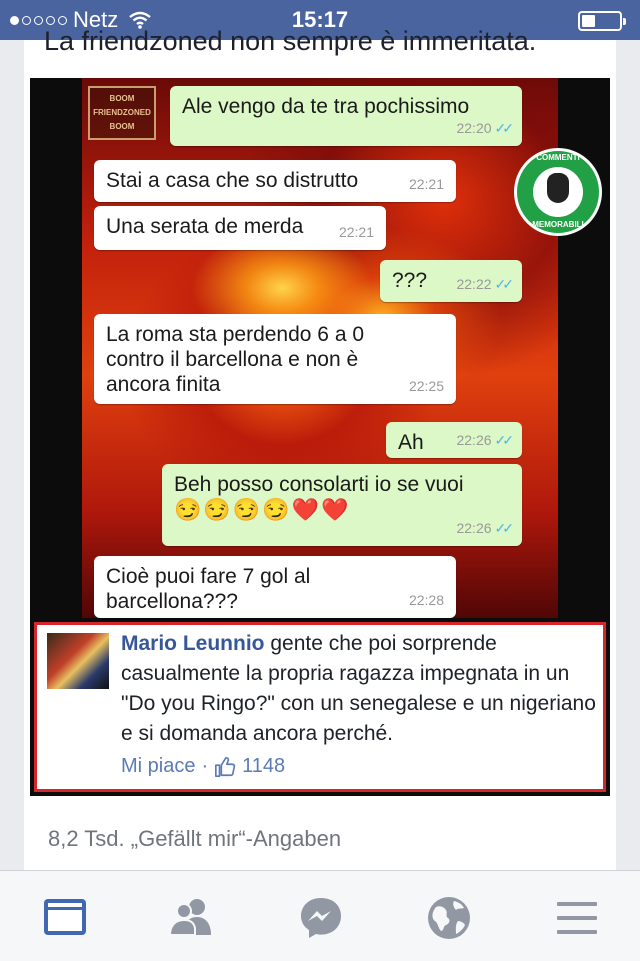 The height and width of the screenshot is (961, 640). What do you see at coordinates (485, 284) in the screenshot?
I see `message-timestamp: 22:22 ✓✓` at bounding box center [485, 284].